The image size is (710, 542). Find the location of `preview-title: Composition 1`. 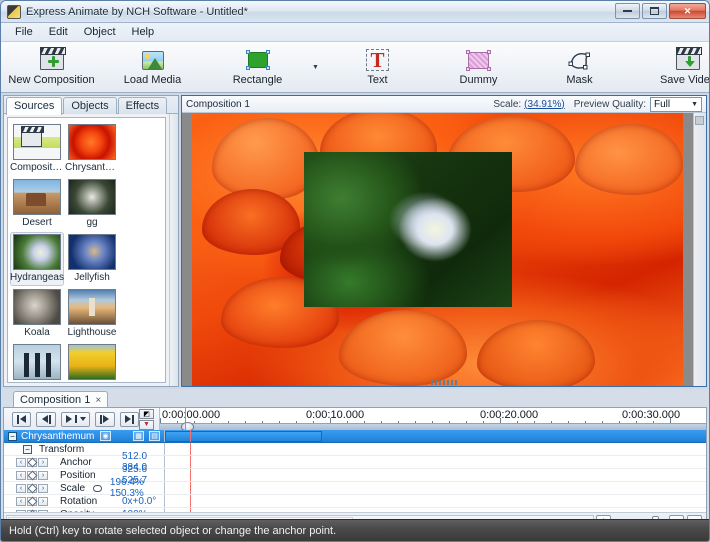

preview-title: Composition 1 is located at coordinates (218, 104).